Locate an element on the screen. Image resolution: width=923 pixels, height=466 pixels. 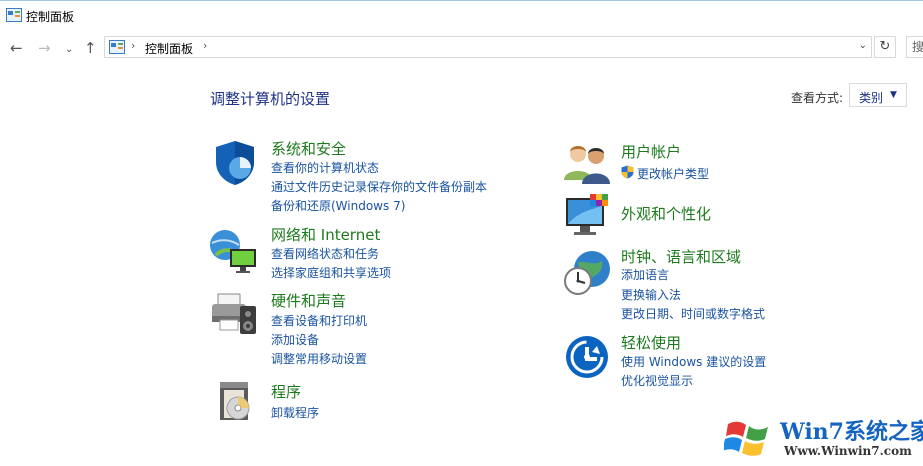
watermark-url: Www.Winwin7.com is located at coordinates (848, 451).